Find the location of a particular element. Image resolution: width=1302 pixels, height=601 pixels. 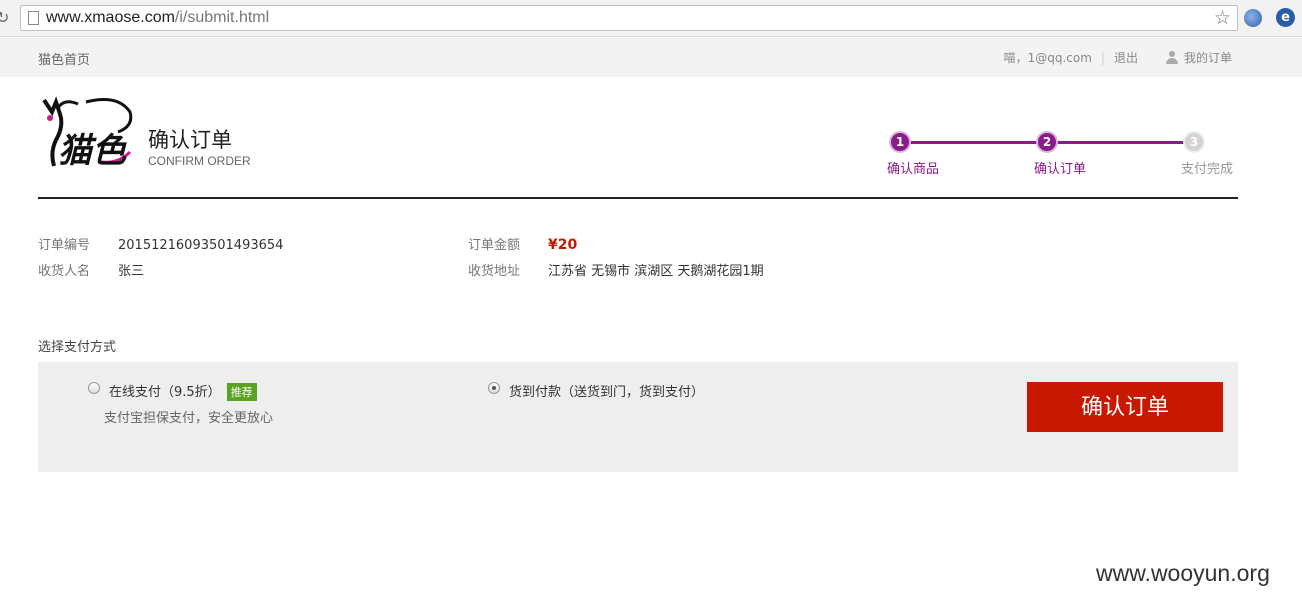

globe-extension-icon is located at coordinates (1253, 18).